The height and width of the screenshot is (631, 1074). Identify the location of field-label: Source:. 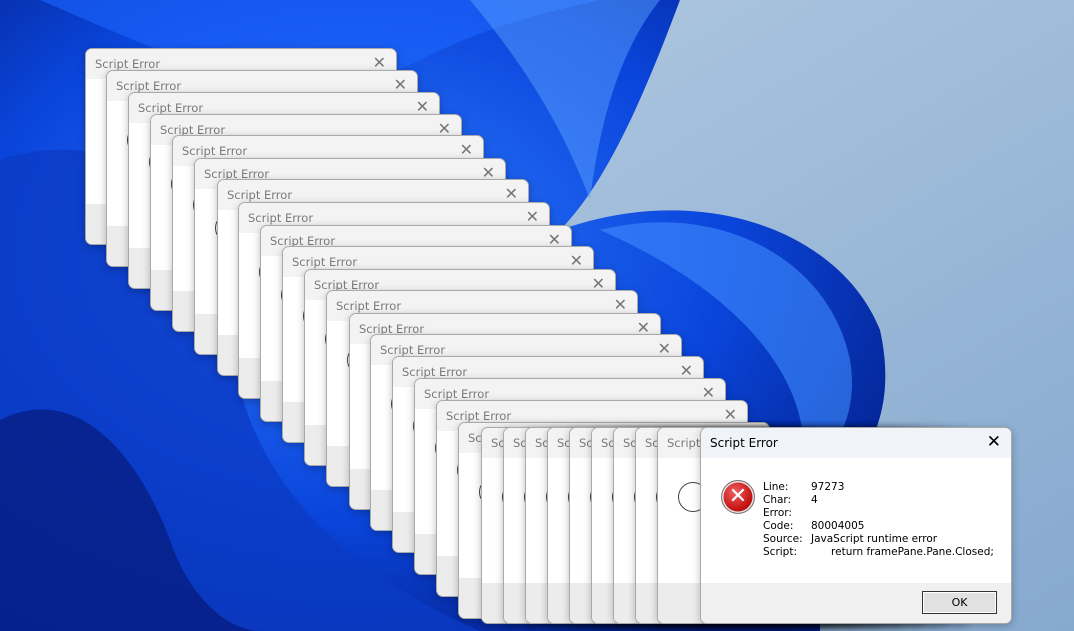
(783, 539).